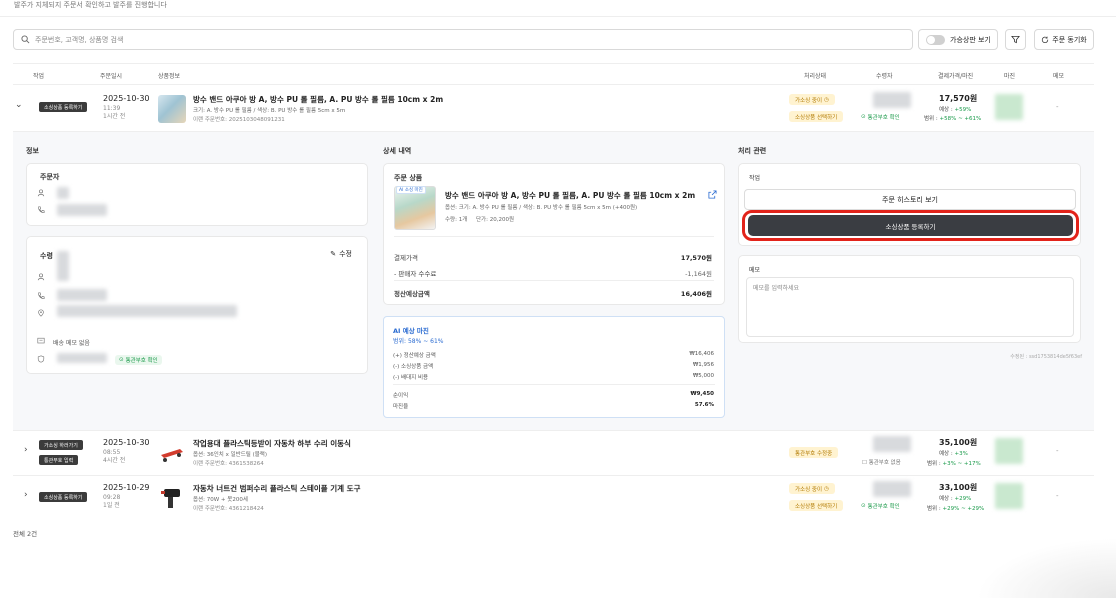 This screenshot has width=1116, height=598. Describe the element at coordinates (958, 487) in the screenshot. I see `payment-price: 33,100원` at that location.